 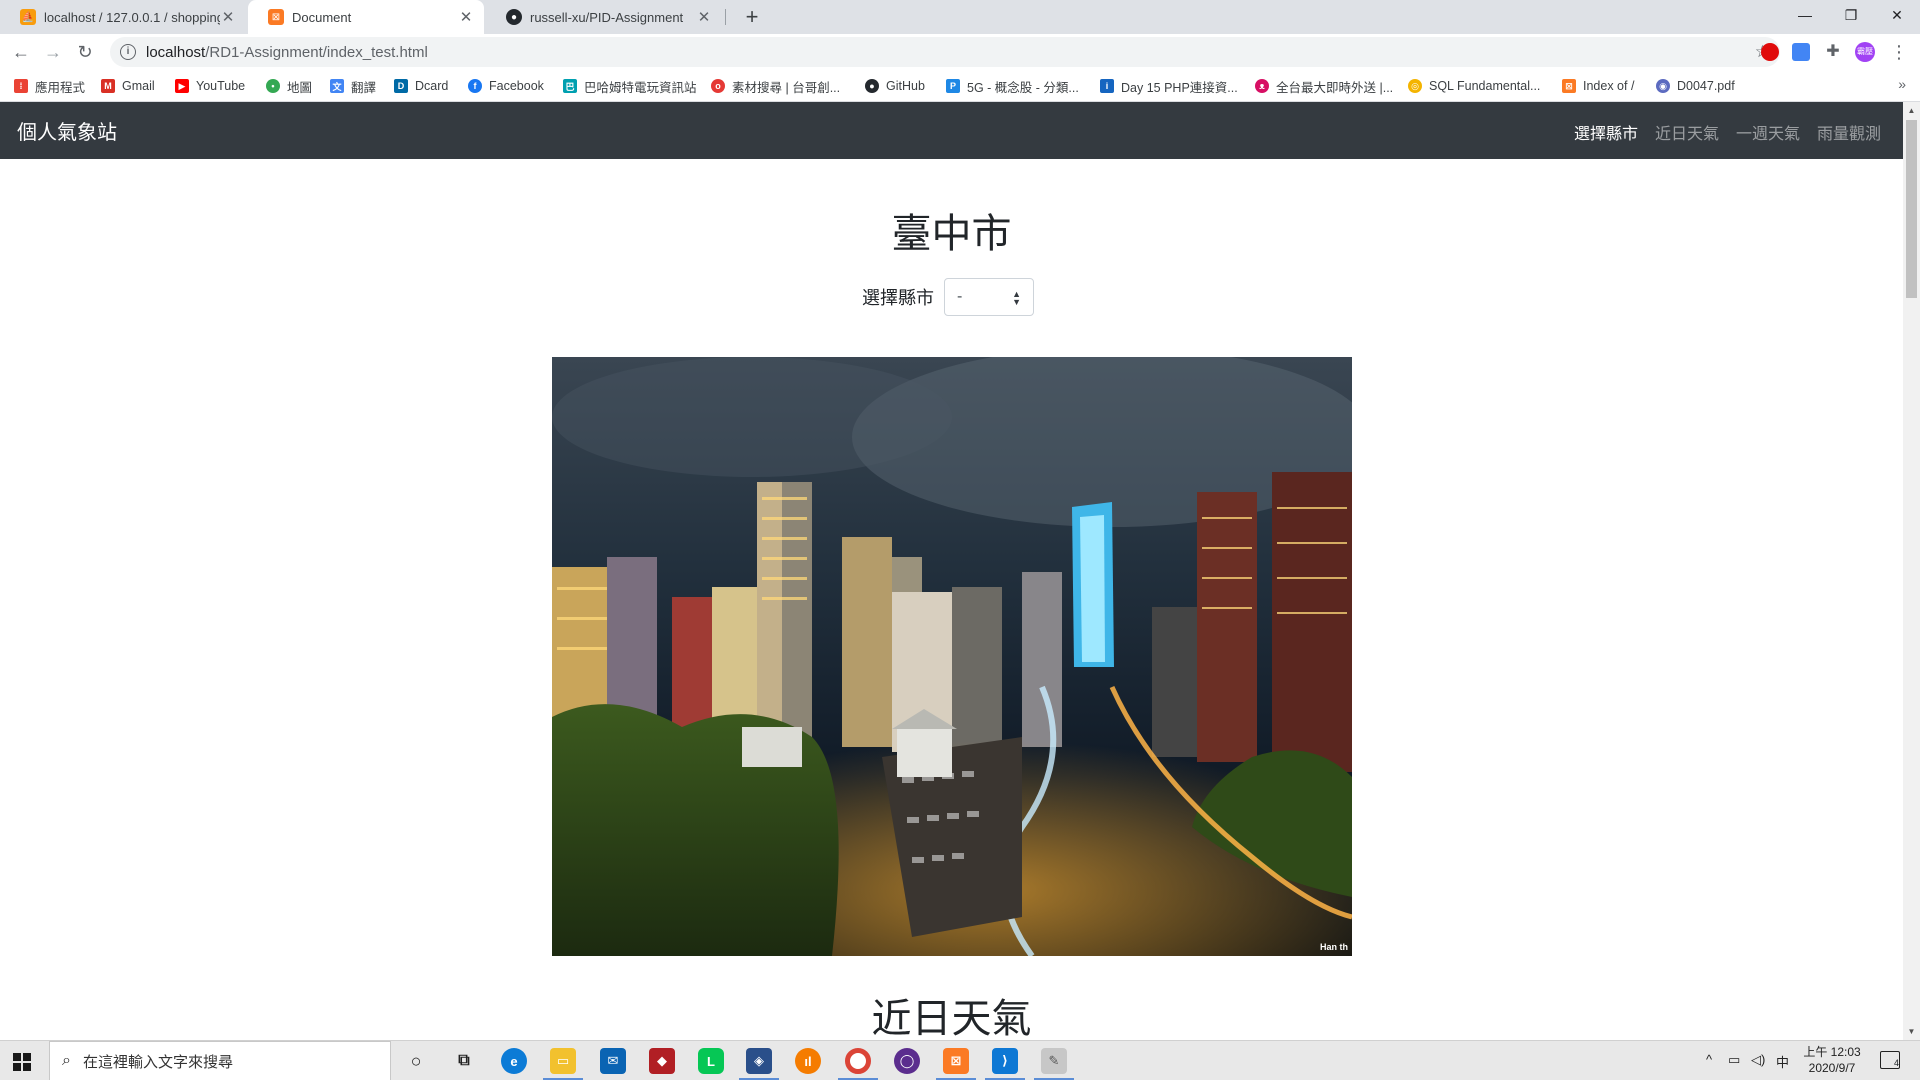 I want to click on page-scrollbar: ▲ ▼, so click(x=1911, y=571).